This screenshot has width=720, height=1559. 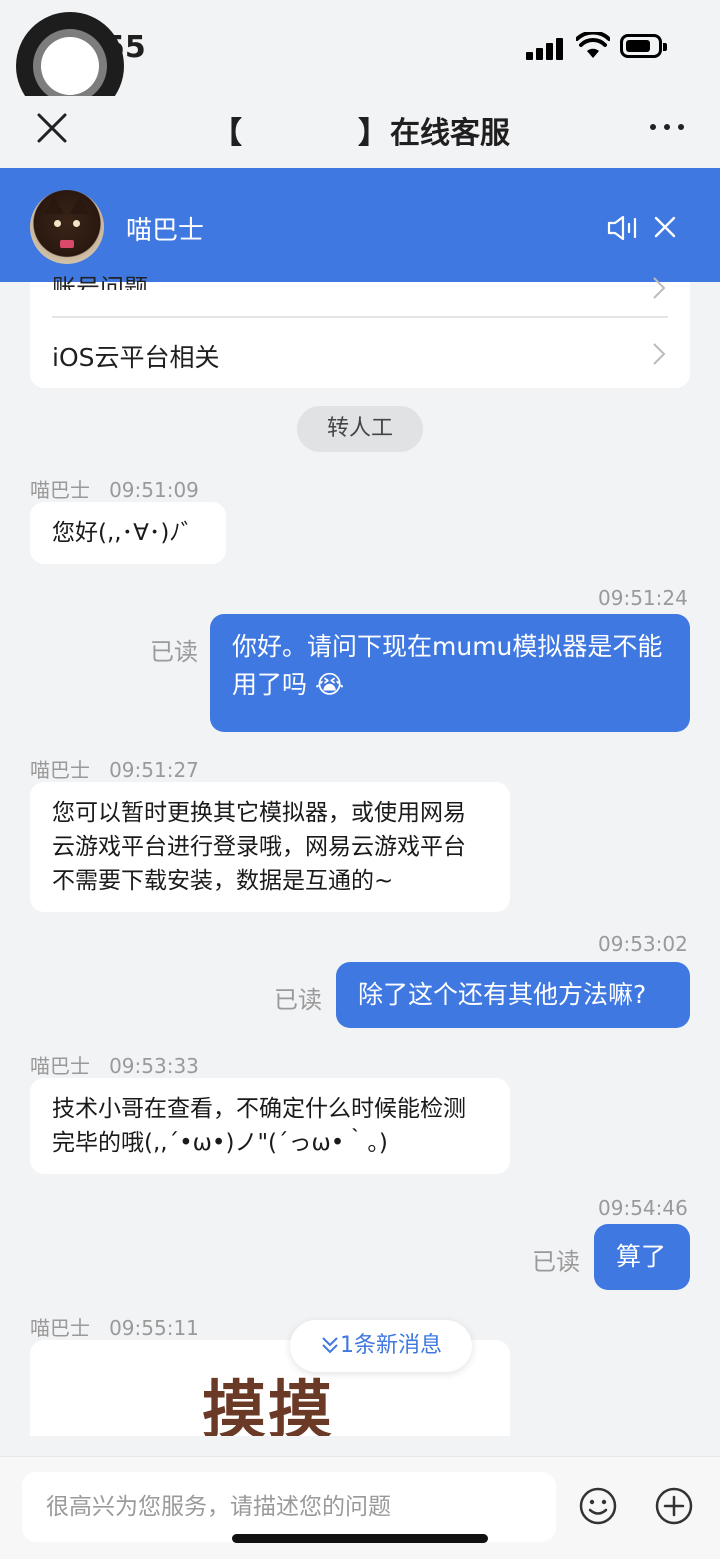 I want to click on agent-name: 喵巴士, so click(x=165, y=231).